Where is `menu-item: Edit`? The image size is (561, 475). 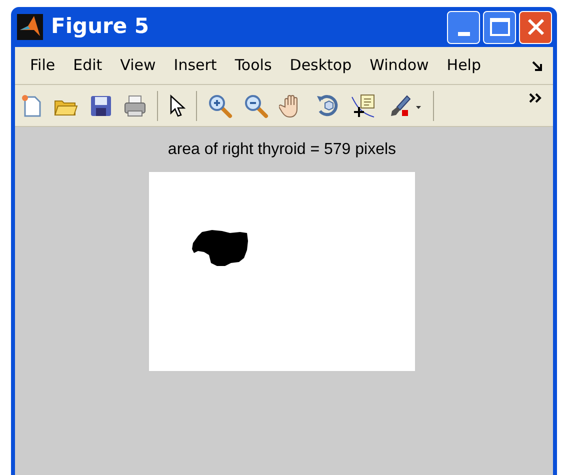 menu-item: Edit is located at coordinates (88, 65).